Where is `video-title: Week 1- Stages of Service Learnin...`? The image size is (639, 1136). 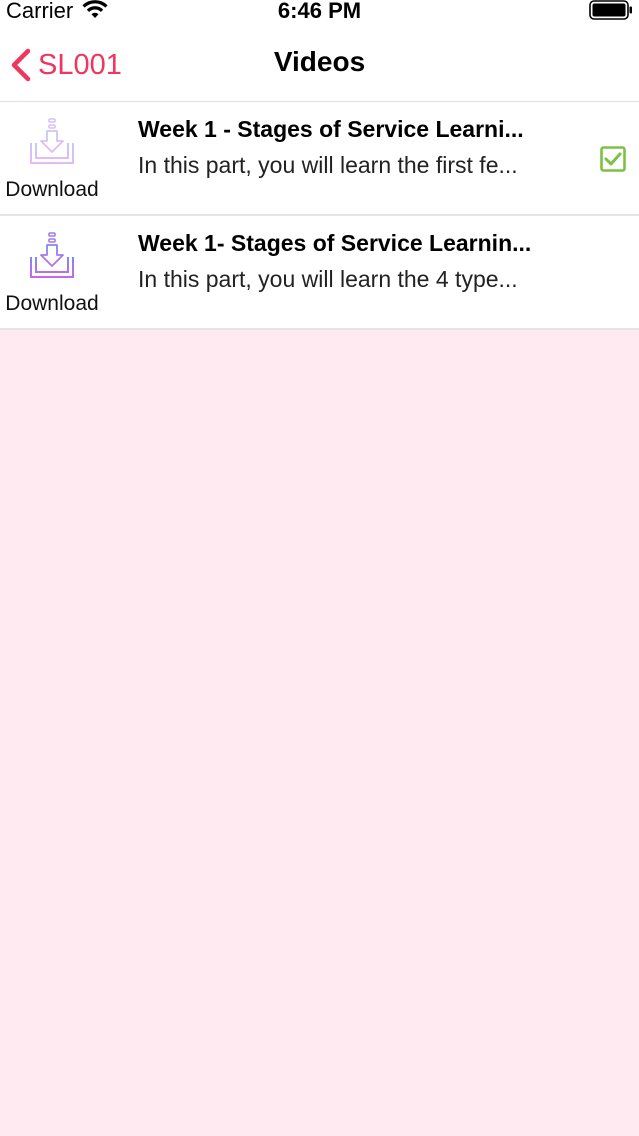
video-title: Week 1- Stages of Service Learnin... is located at coordinates (335, 243).